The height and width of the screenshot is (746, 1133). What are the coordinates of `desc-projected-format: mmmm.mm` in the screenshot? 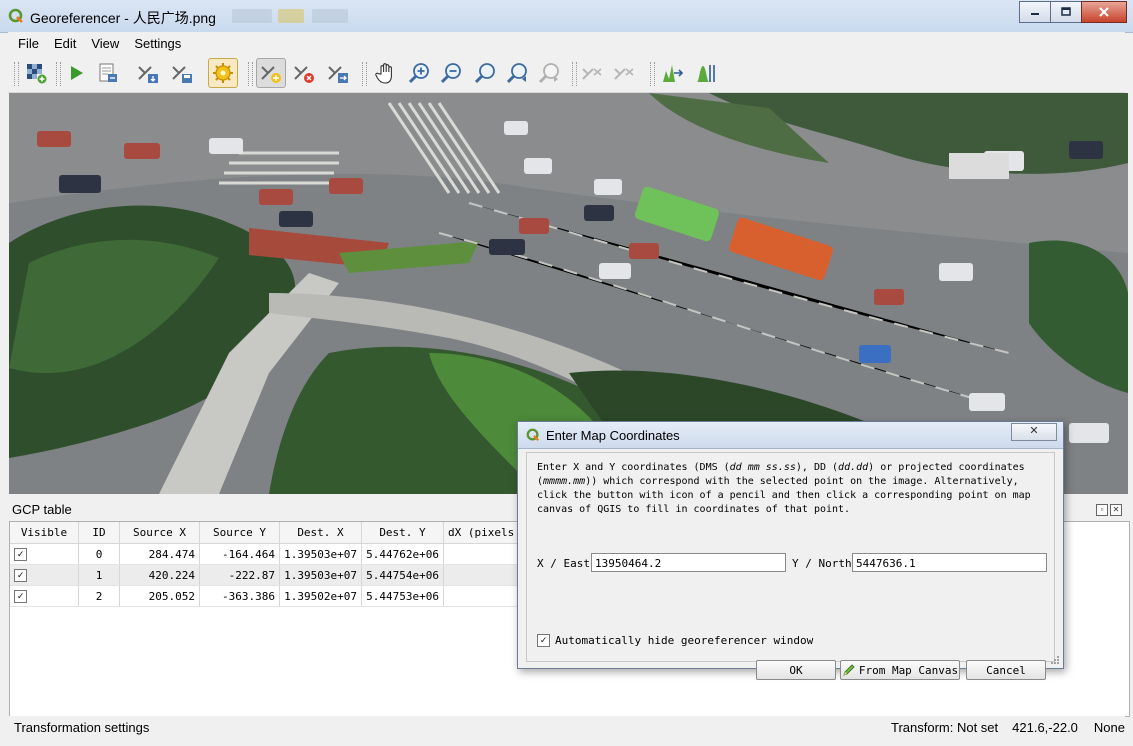 It's located at (564, 481).